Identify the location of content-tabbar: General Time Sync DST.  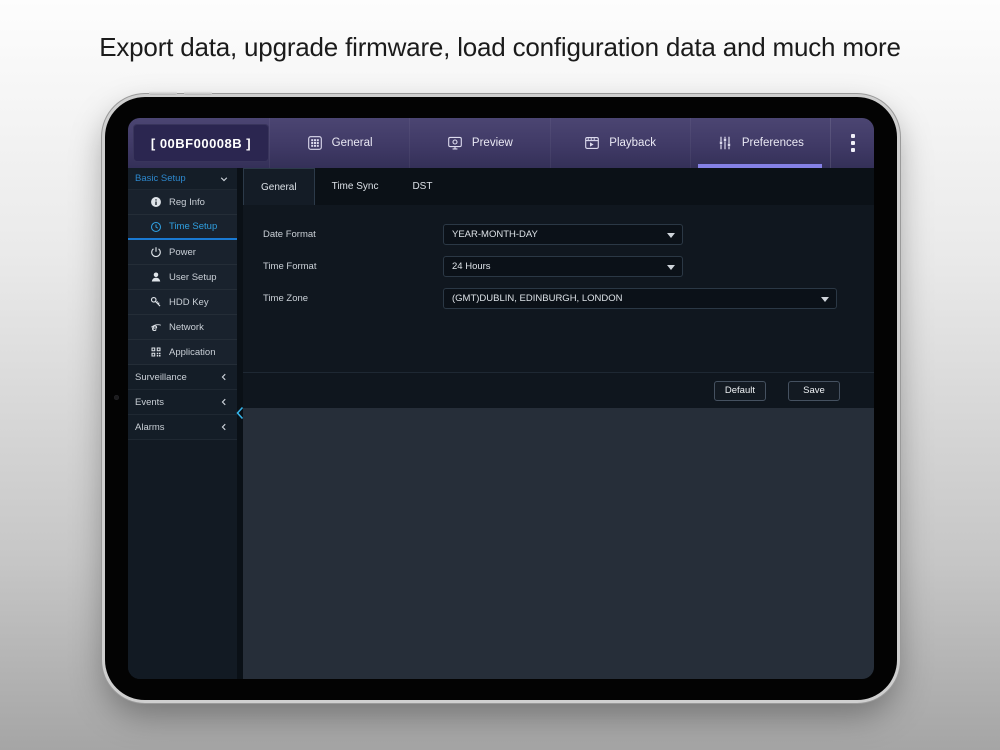
(558, 187).